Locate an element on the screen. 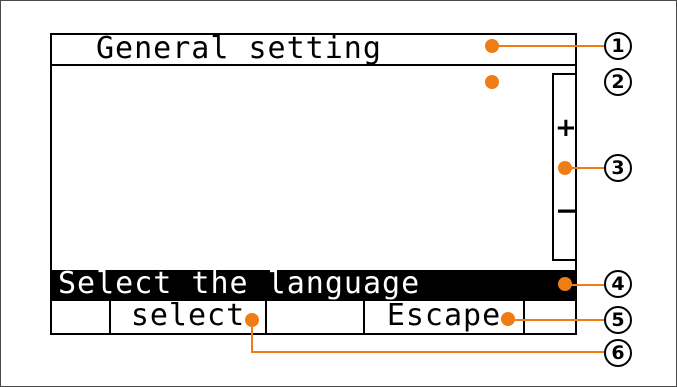  callout-4: 4 is located at coordinates (618, 284).